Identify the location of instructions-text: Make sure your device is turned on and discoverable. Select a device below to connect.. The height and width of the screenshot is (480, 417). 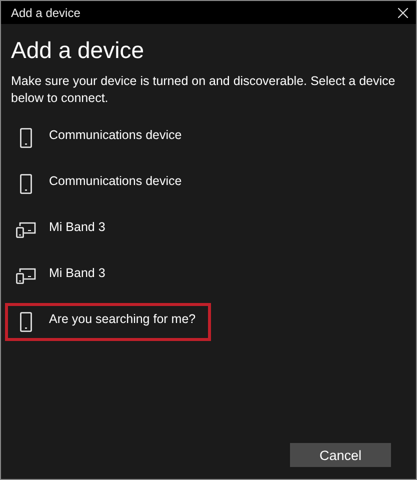
(203, 90).